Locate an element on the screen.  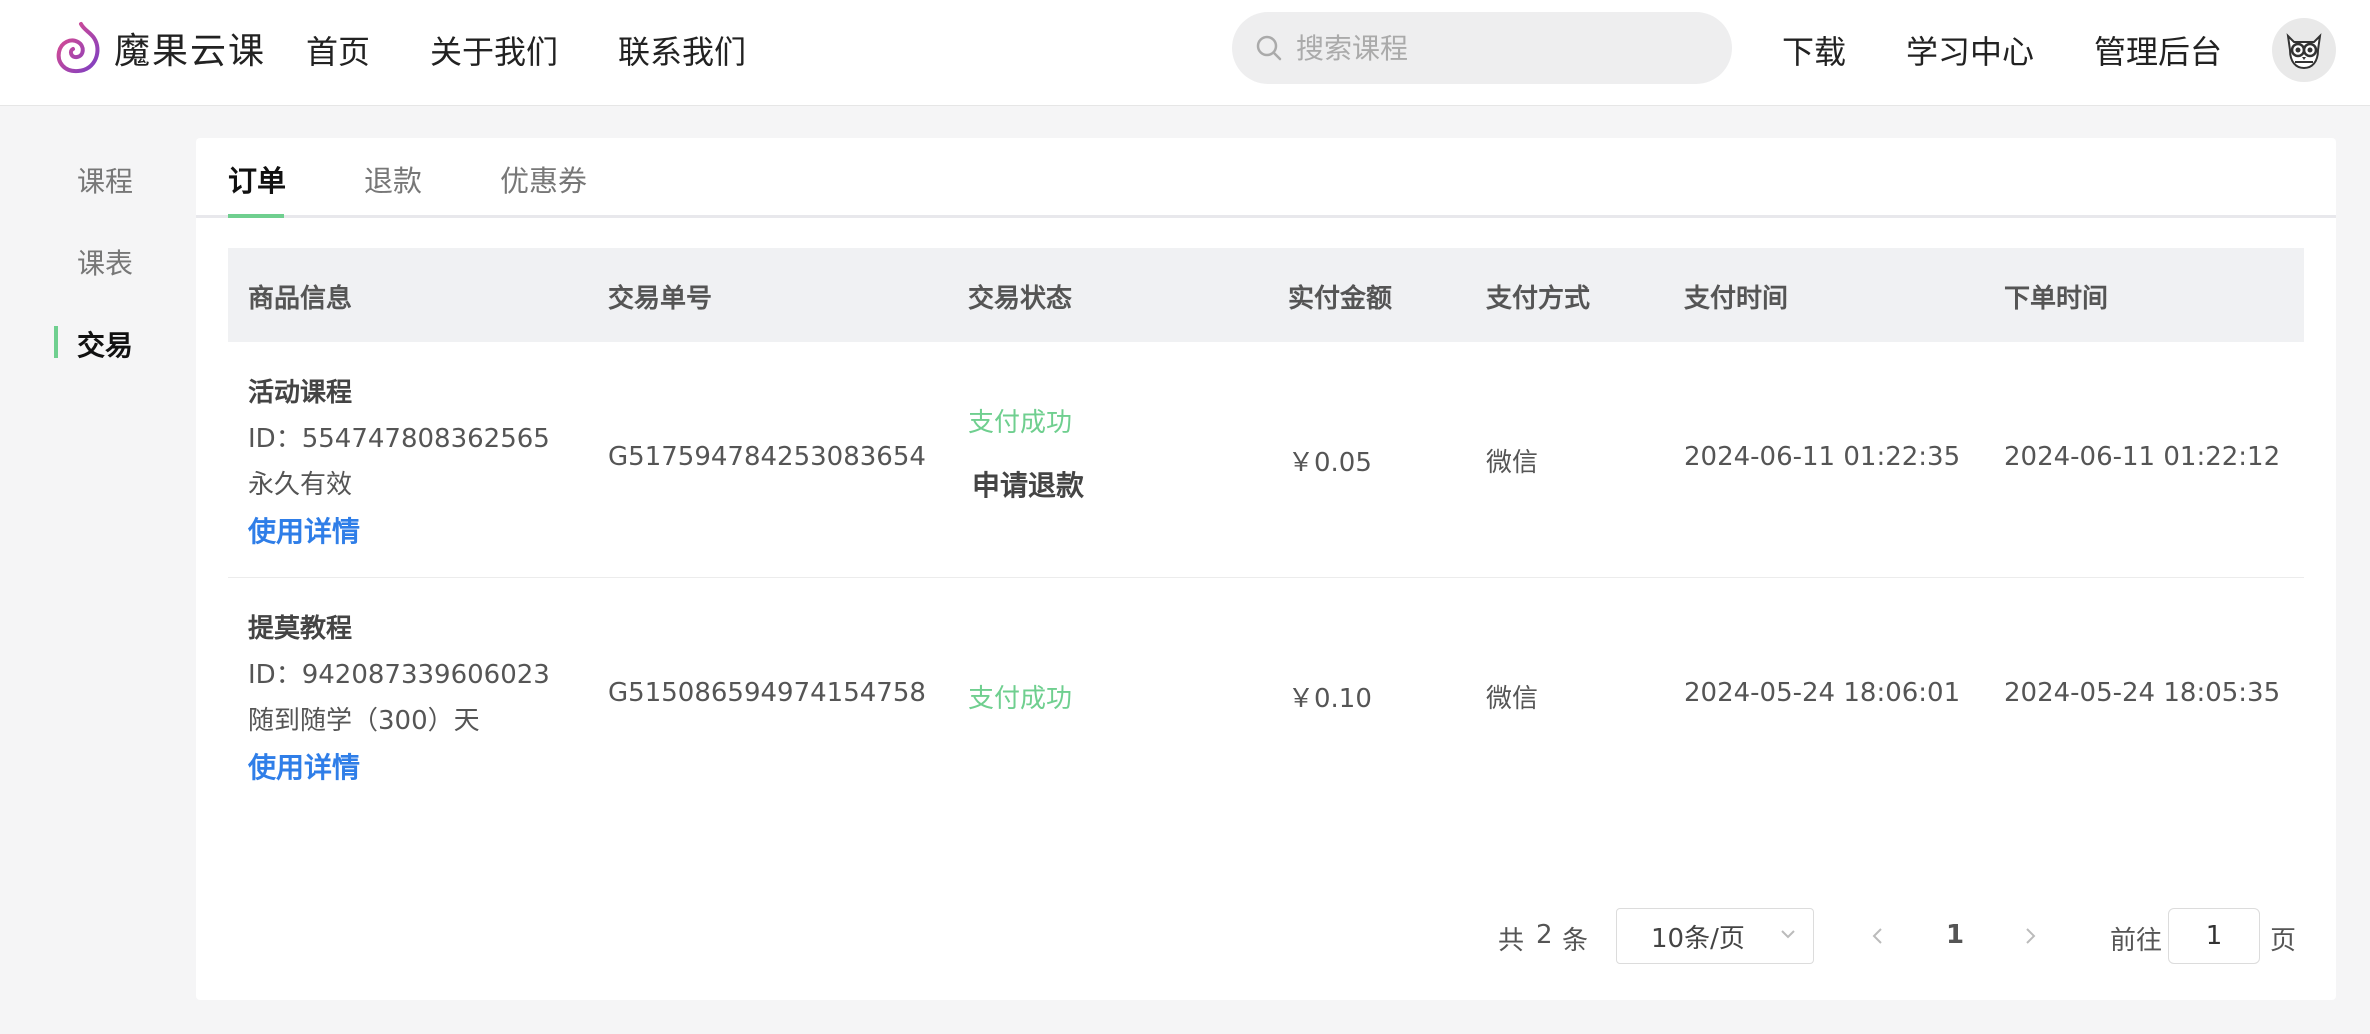
pay-time: 2024-06-11 01:22:35 is located at coordinates (1822, 457).